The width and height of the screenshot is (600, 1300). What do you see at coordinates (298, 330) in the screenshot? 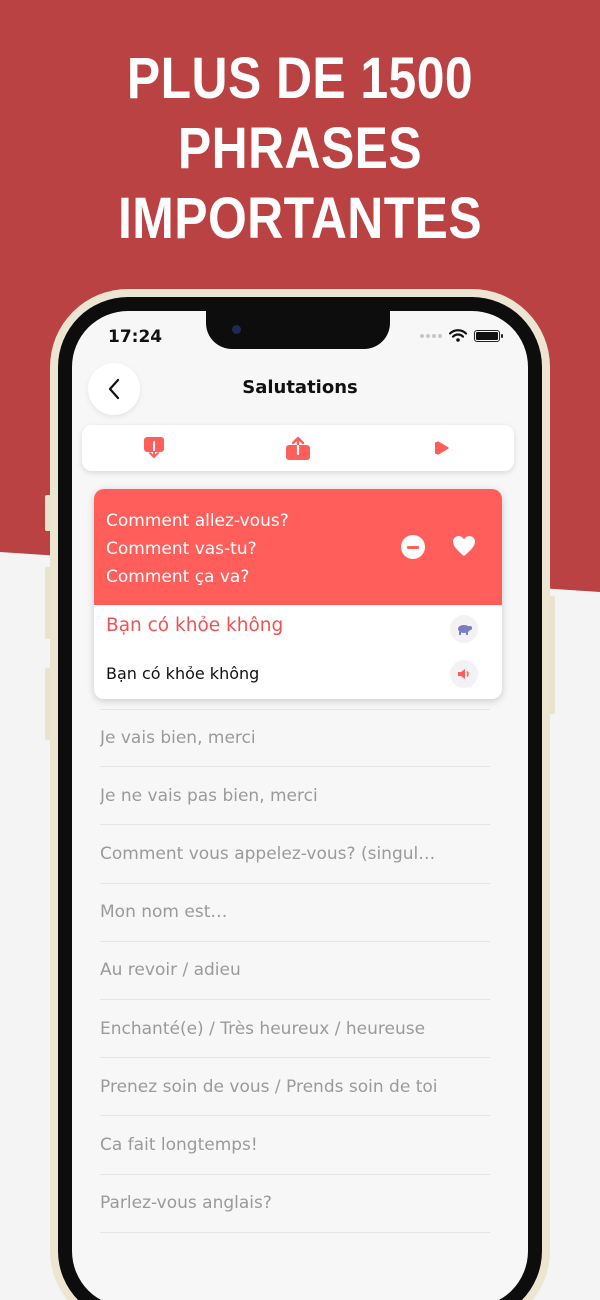
I see `notch` at bounding box center [298, 330].